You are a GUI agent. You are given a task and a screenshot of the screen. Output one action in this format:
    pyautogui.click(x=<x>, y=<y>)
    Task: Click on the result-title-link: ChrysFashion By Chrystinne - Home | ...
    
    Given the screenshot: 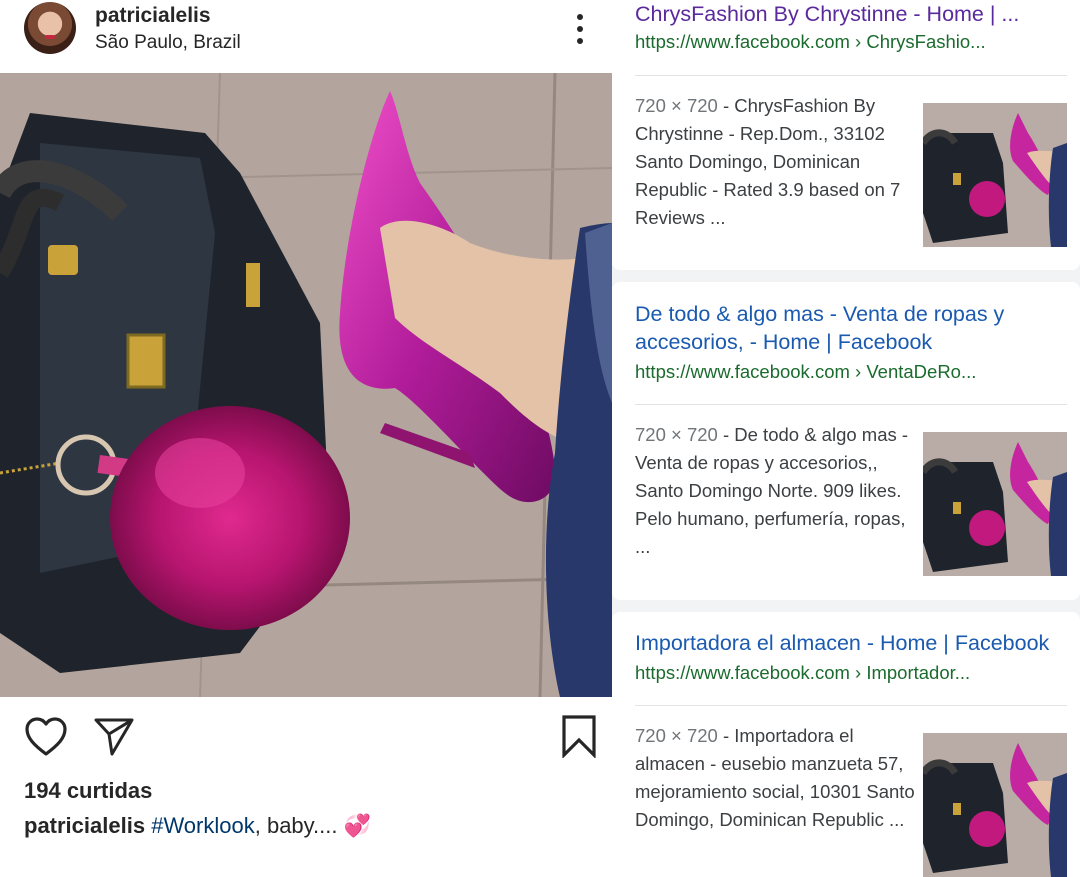 What is the action you would take?
    pyautogui.click(x=850, y=14)
    